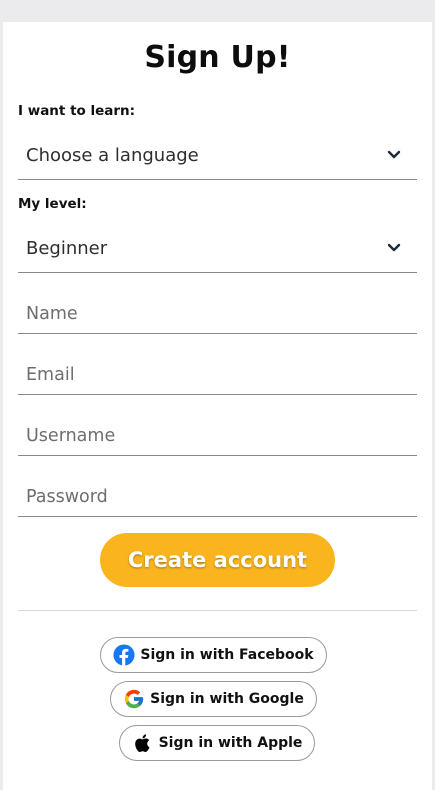  Describe the element at coordinates (77, 111) in the screenshot. I see `learn-label: I want to learn:` at that location.